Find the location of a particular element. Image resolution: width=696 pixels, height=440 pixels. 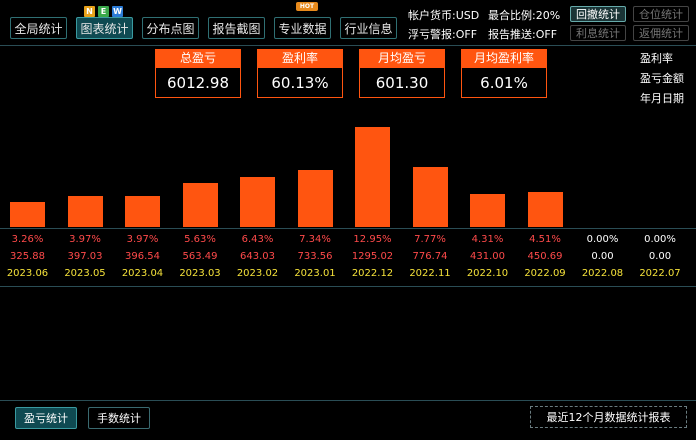

date-label: 2023.01 is located at coordinates (315, 273).